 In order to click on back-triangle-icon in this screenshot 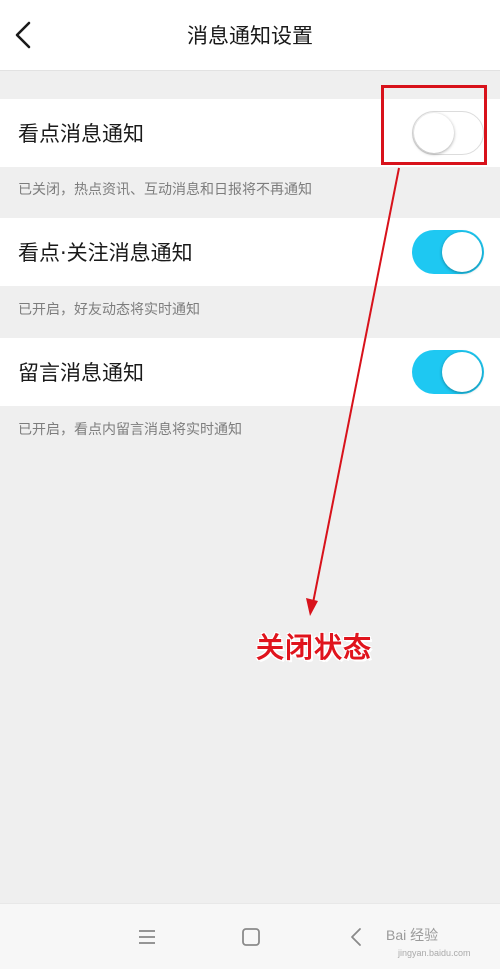, I will do `click(356, 937)`.